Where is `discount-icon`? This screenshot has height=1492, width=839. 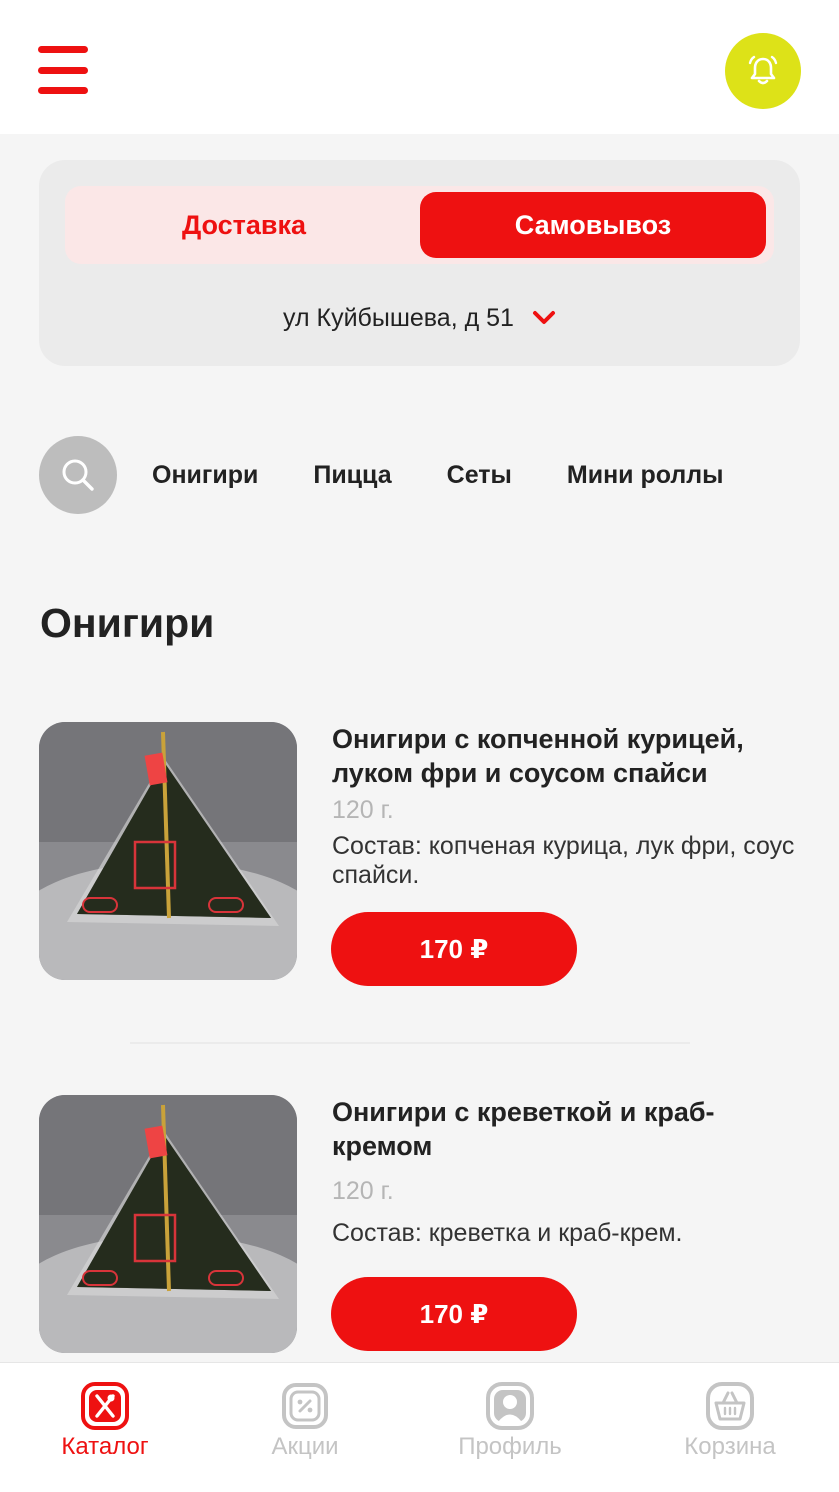
discount-icon is located at coordinates (305, 1406).